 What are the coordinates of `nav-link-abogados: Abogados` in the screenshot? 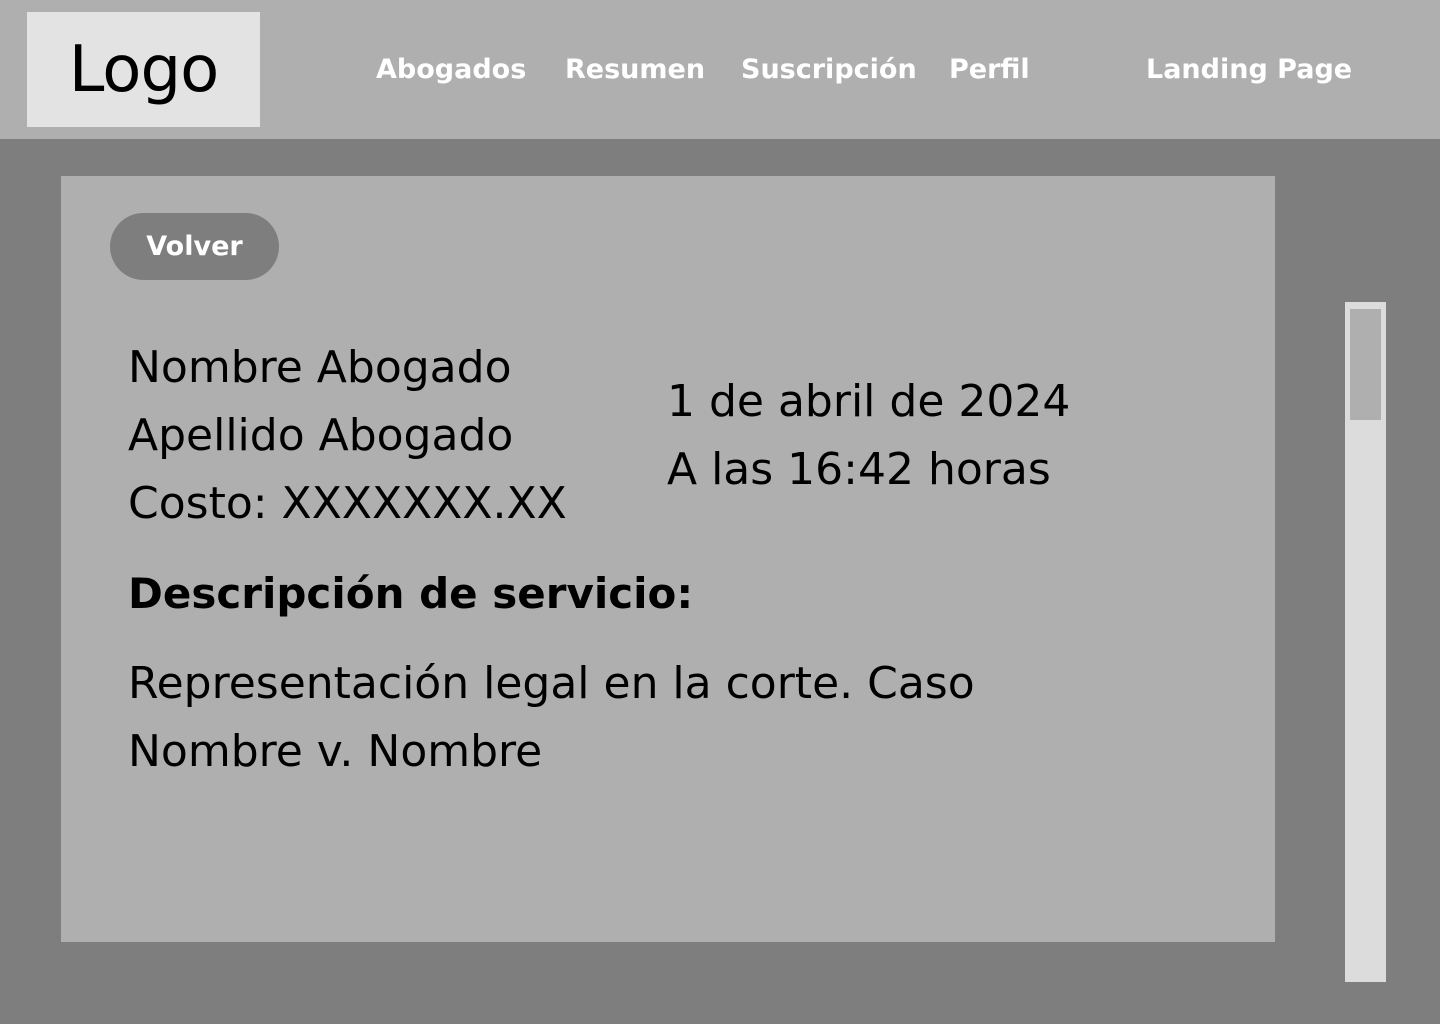 It's located at (451, 70).